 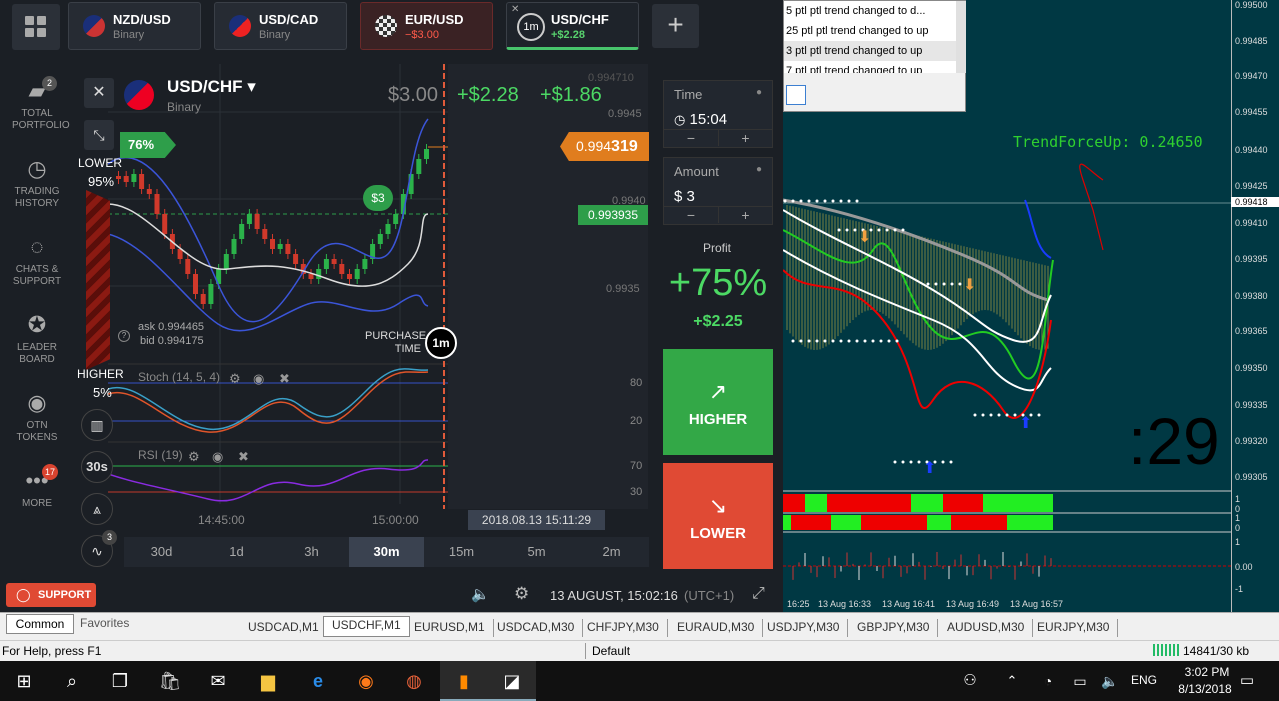 I want to click on tab-favorites: Favorites, so click(x=104, y=623).